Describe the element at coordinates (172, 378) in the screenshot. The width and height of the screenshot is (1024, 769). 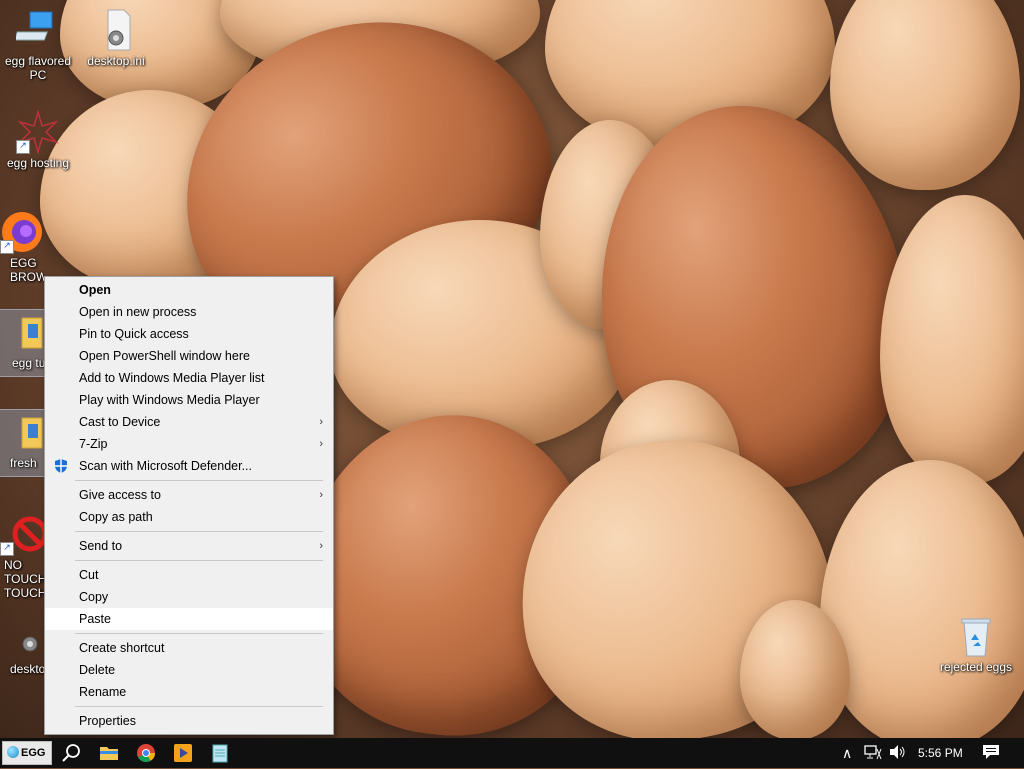
I see `menu-item-label: Add to Windows Media Player list` at that location.